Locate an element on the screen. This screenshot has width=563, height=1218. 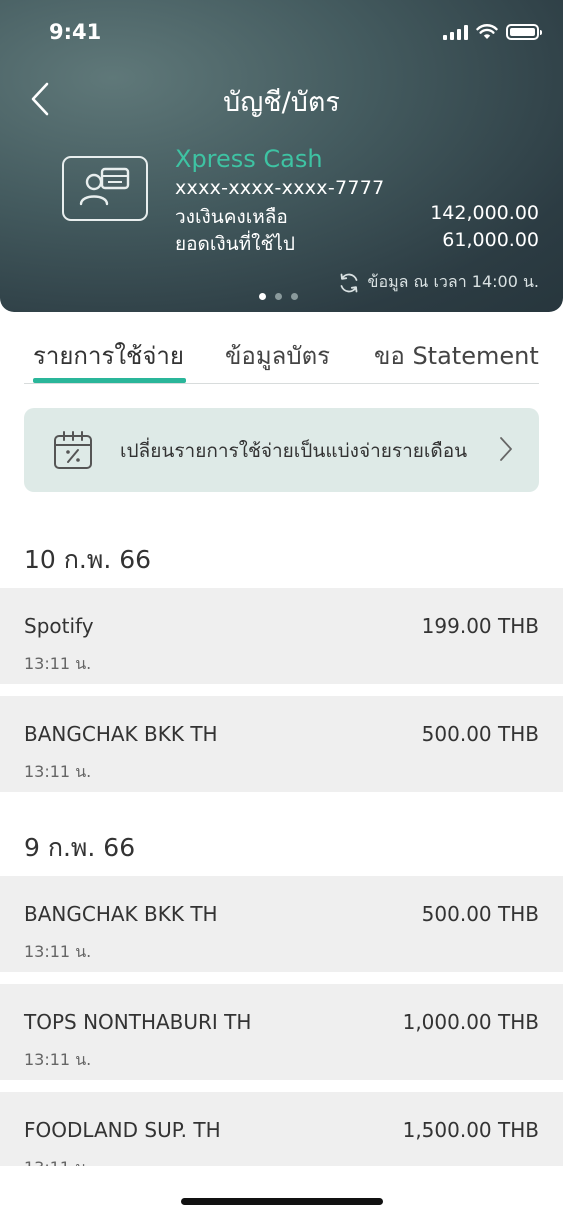
transaction-row: Spotify 199.00 THB 13:11 น. is located at coordinates (281, 636).